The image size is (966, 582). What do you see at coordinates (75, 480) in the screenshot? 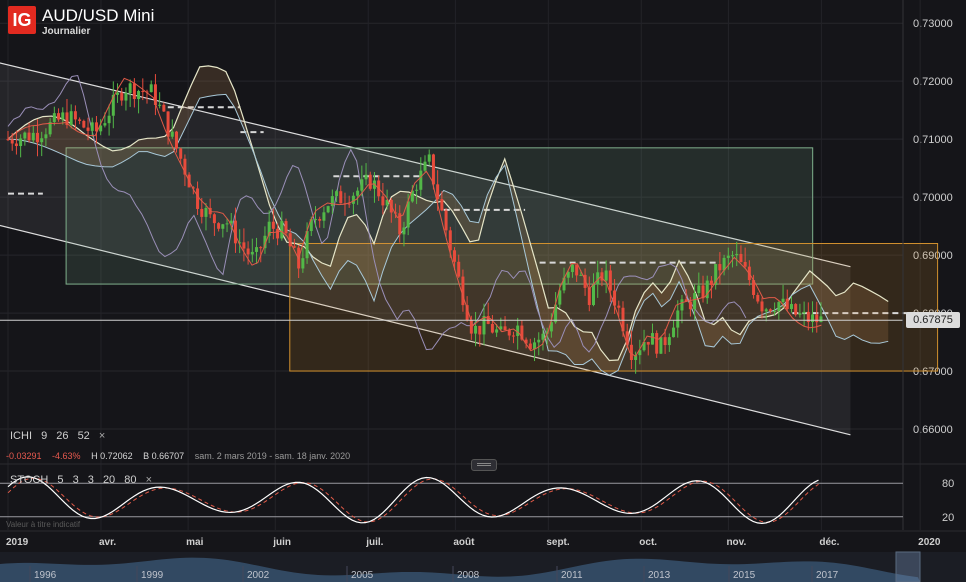
I see `stoch-p2: 3` at bounding box center [75, 480].